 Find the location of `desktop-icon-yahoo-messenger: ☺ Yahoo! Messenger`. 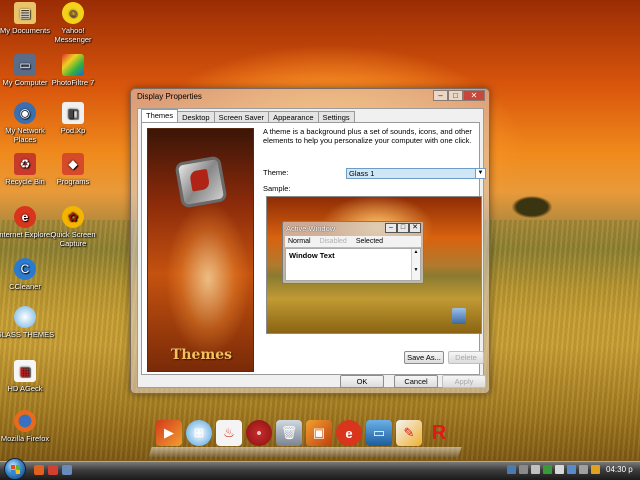

desktop-icon-yahoo-messenger: ☺ Yahoo! Messenger is located at coordinates (73, 23).